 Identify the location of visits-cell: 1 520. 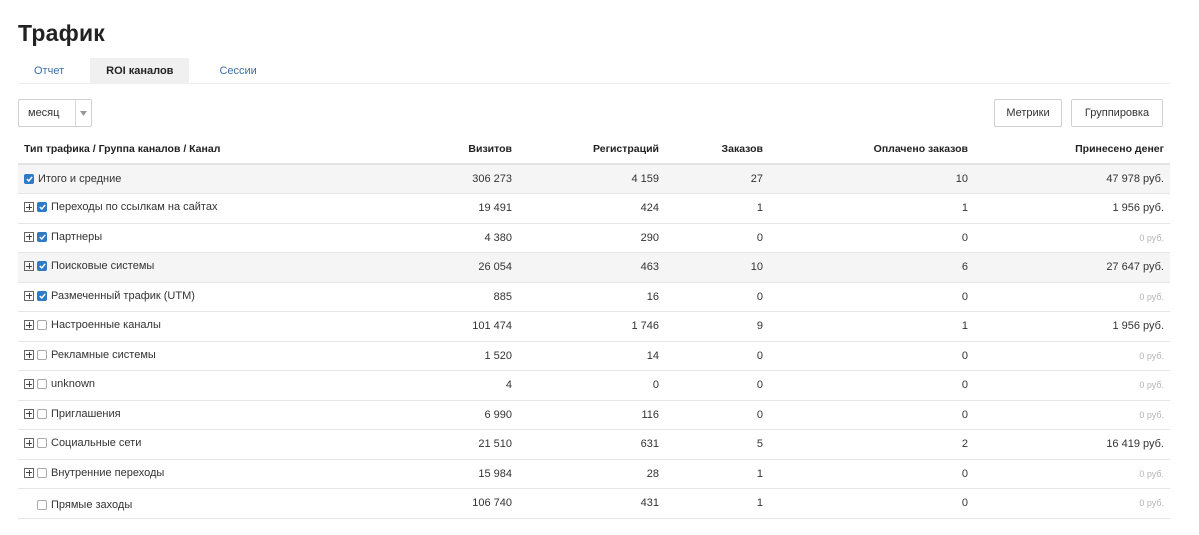
(428, 356).